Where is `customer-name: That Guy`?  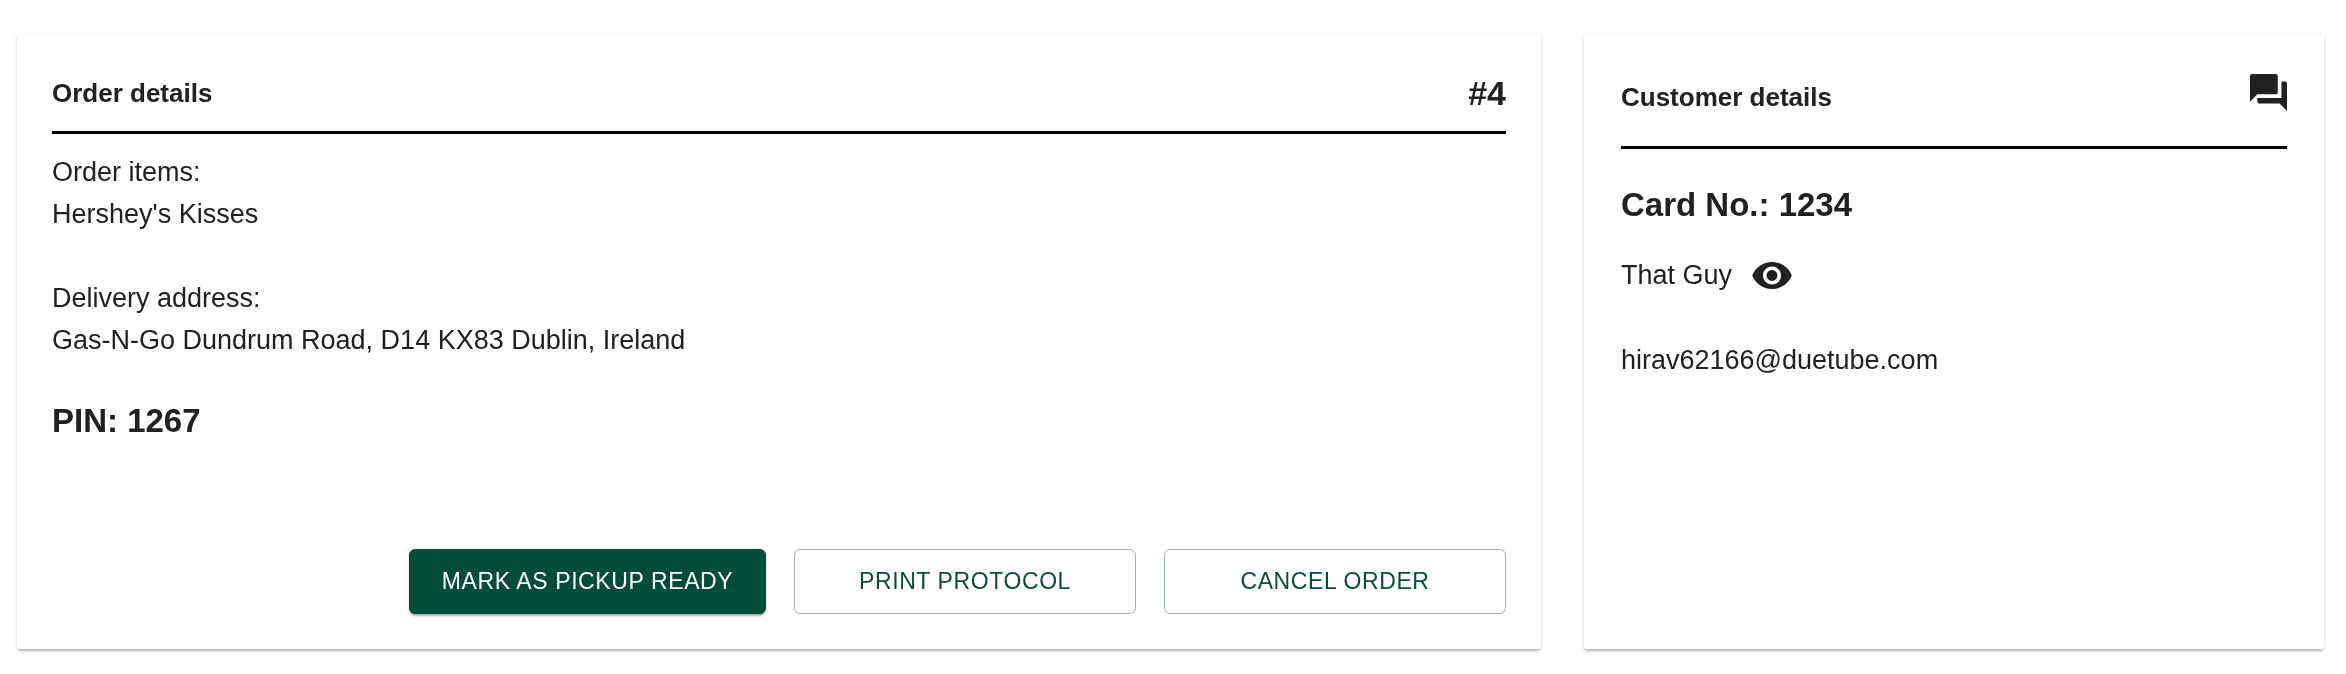
customer-name: That Guy is located at coordinates (1677, 275).